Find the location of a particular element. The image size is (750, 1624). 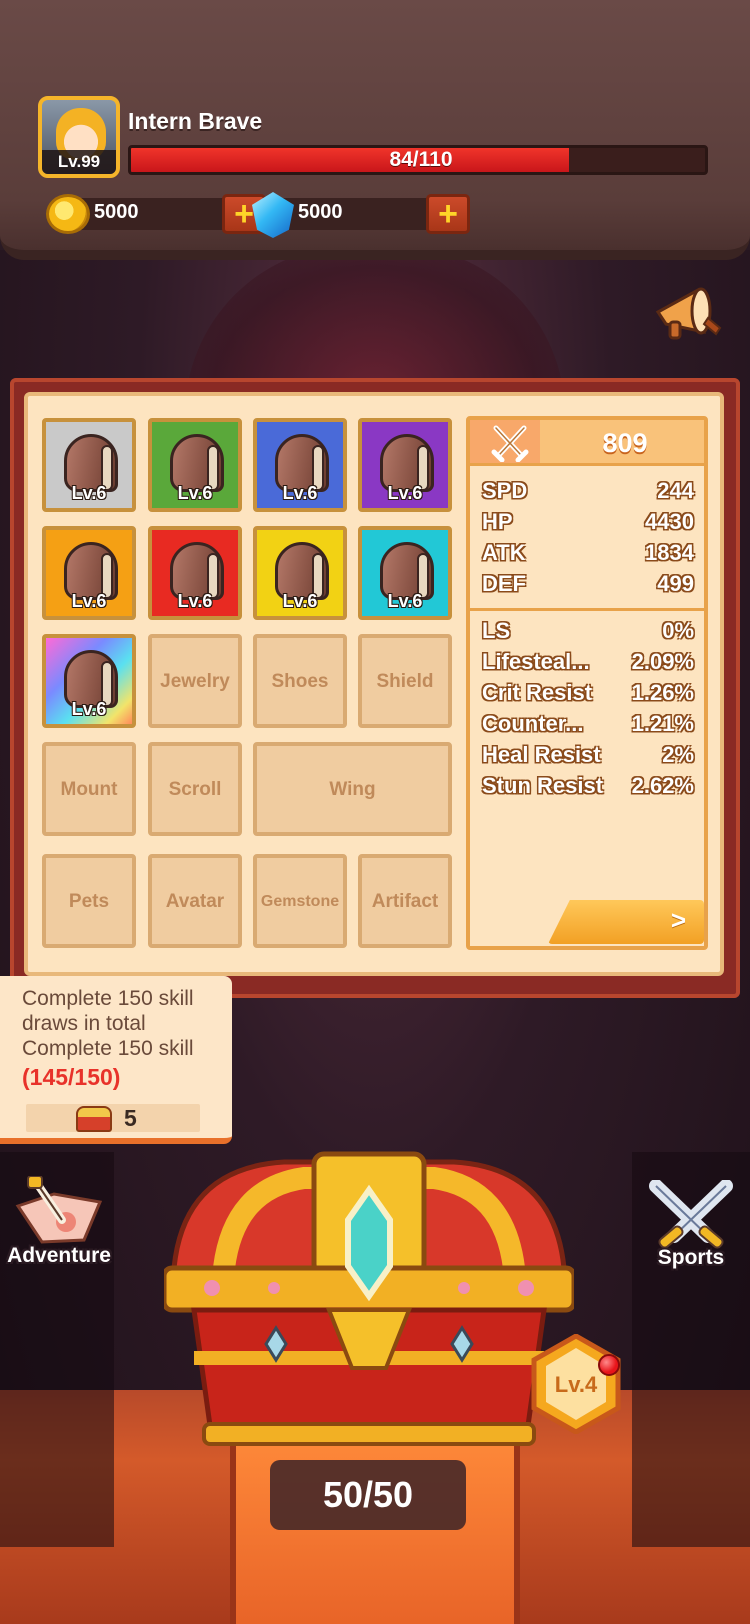

stat-value: 0% is located at coordinates (678, 630).